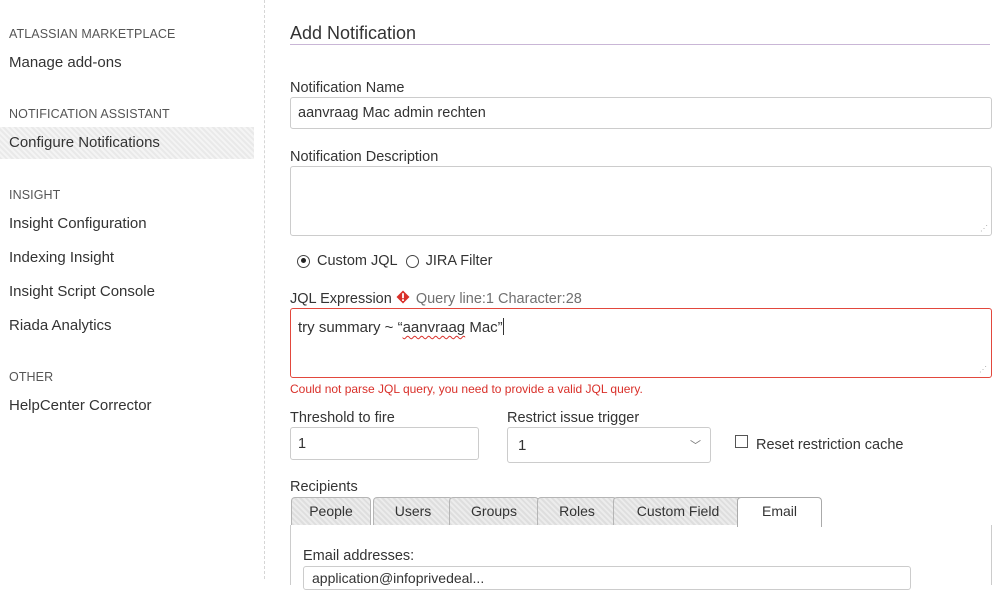 The image size is (998, 590). I want to click on jql-expression-label: JQL Expression, so click(341, 299).